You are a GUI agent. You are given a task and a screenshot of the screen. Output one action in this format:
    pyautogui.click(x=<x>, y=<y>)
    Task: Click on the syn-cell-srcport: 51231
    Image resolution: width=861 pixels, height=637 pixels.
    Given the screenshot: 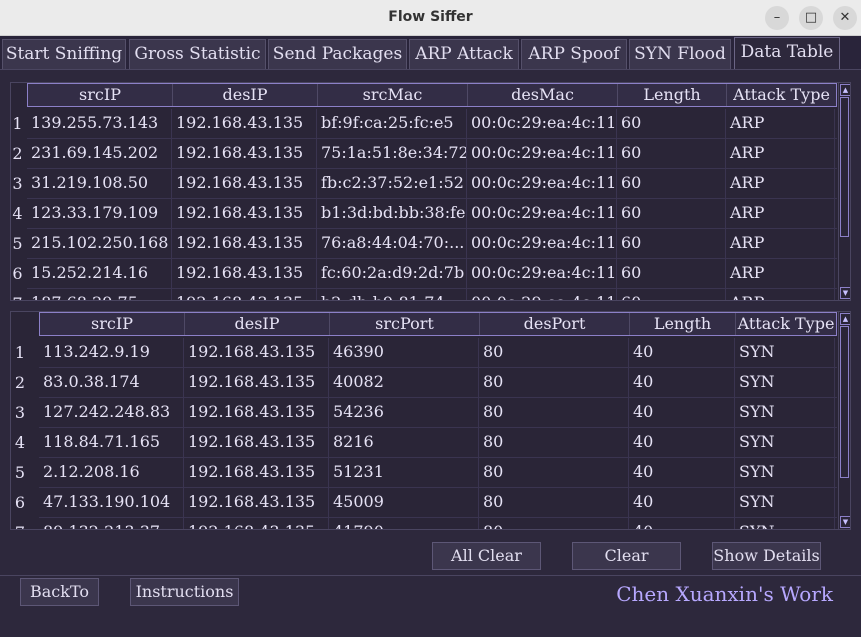 What is the action you would take?
    pyautogui.click(x=404, y=472)
    